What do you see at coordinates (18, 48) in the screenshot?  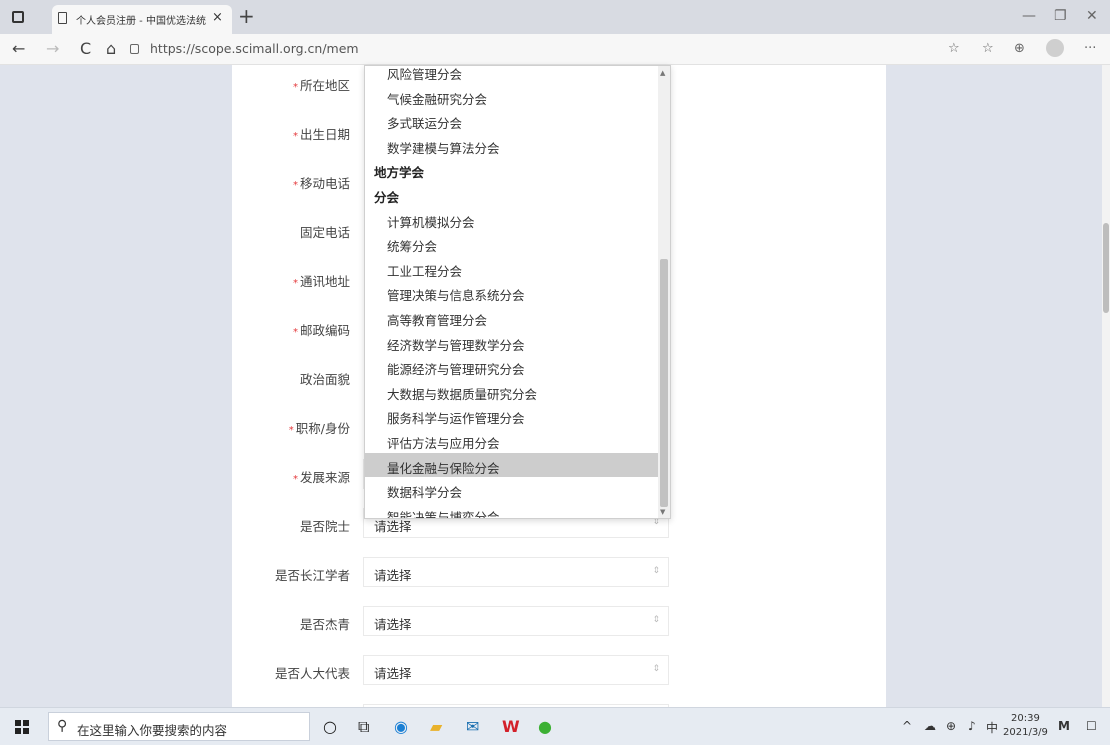 I see `back-button: ←` at bounding box center [18, 48].